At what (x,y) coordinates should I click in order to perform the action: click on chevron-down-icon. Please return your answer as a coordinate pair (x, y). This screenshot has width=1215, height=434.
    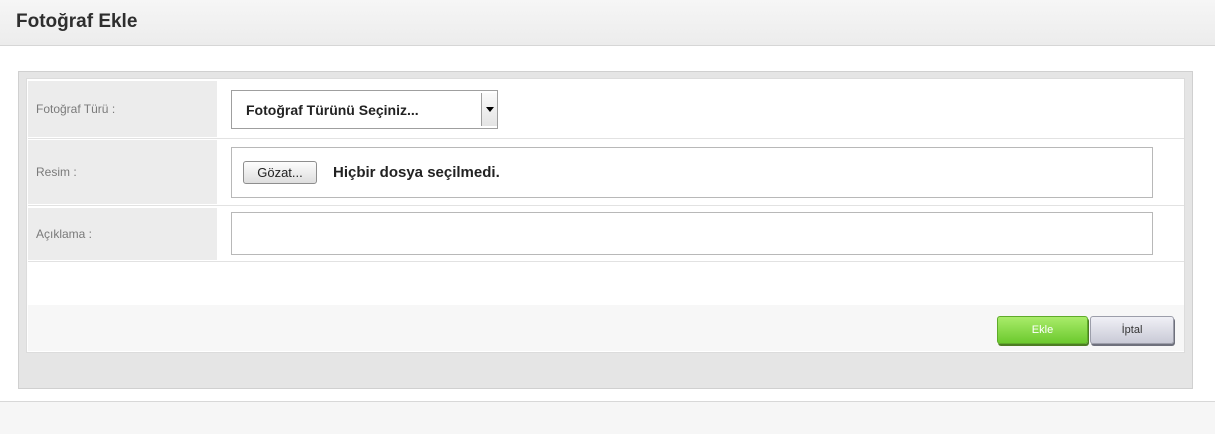
    Looking at the image, I should click on (489, 109).